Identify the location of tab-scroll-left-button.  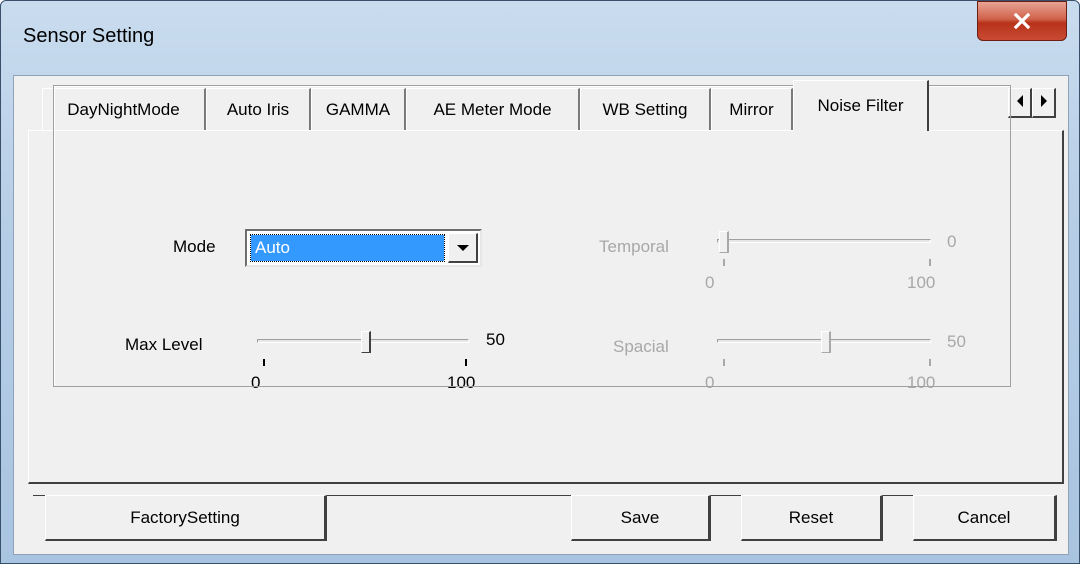
(1020, 103).